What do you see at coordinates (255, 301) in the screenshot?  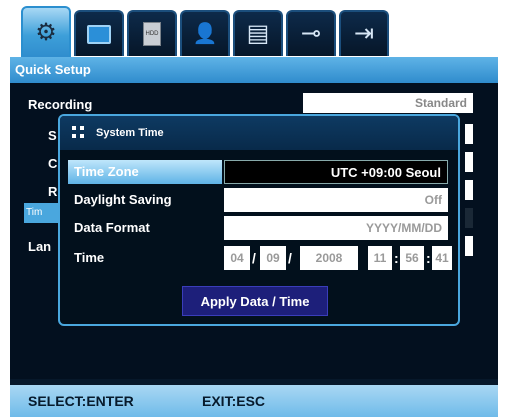 I see `apply-date-time-button: Apply Data / Time` at bounding box center [255, 301].